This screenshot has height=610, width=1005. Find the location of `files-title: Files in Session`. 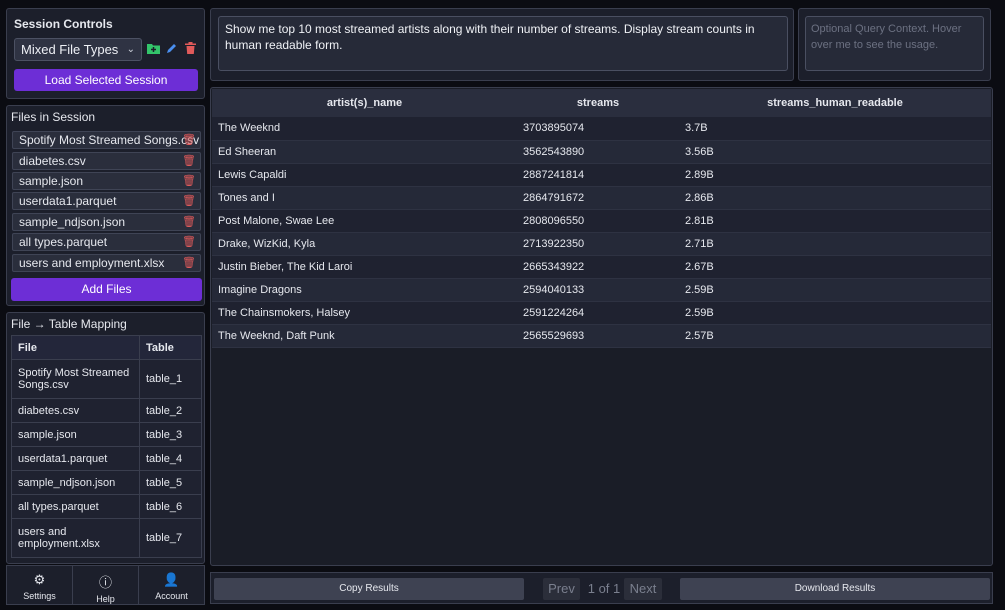

files-title: Files in Session is located at coordinates (53, 117).